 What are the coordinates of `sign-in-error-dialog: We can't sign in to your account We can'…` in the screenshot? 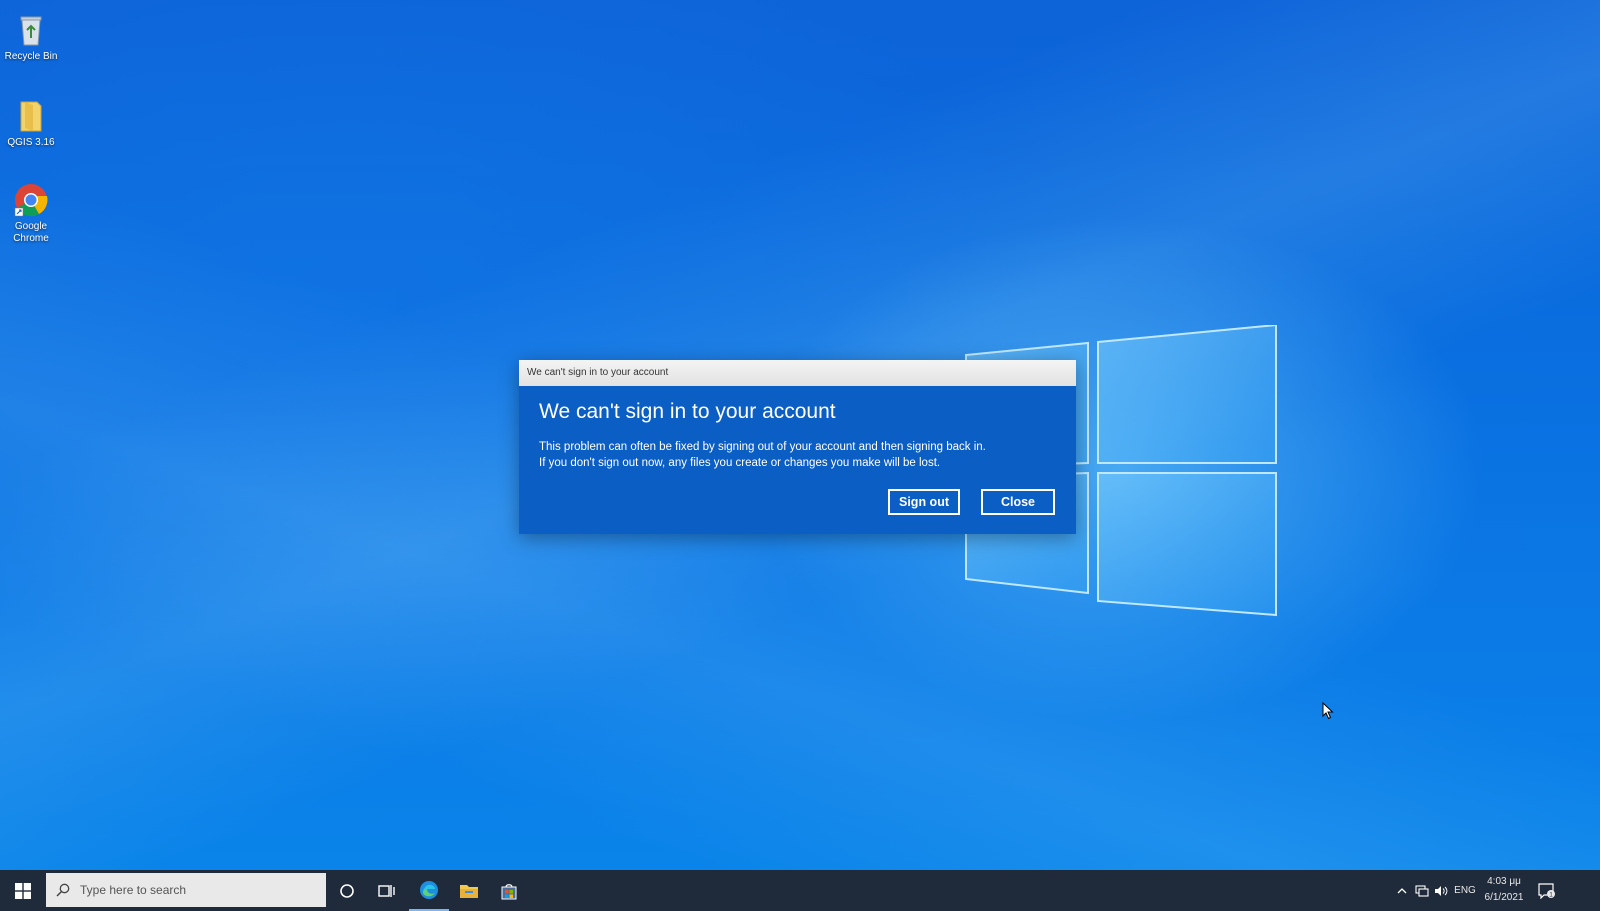 It's located at (797, 447).